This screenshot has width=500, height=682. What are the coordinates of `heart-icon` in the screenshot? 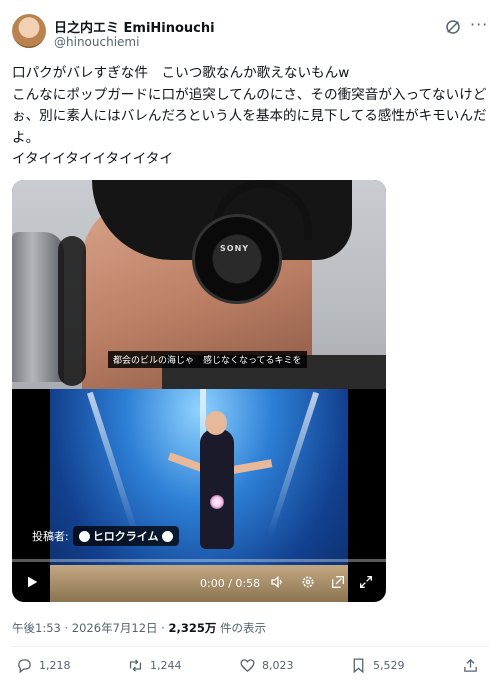 It's located at (247, 665).